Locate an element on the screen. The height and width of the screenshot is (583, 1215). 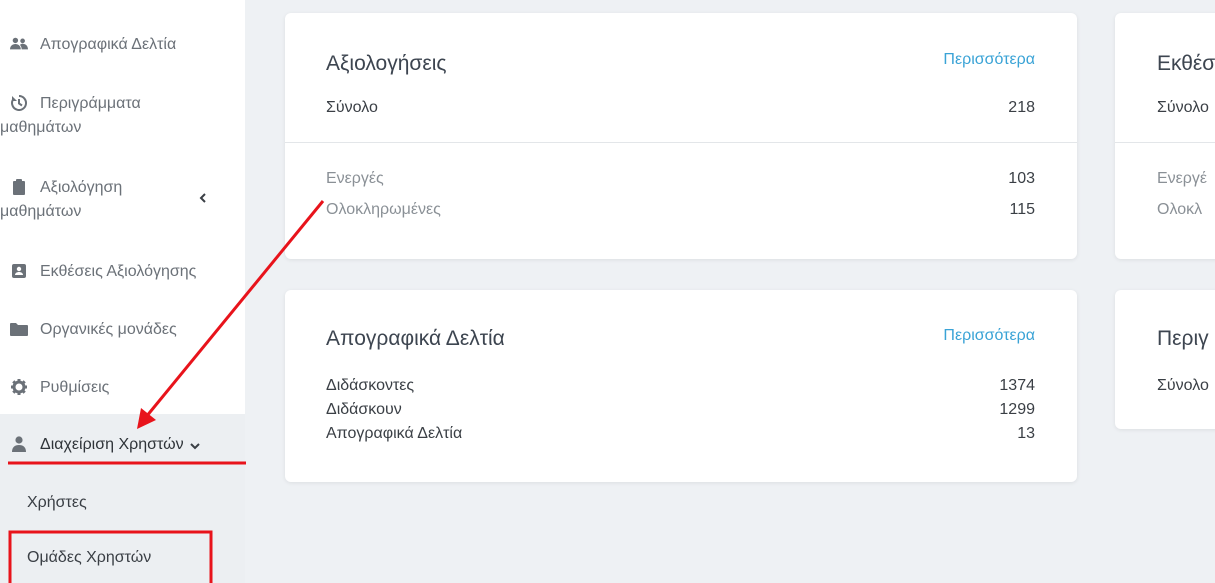
sidebar-item-evaluation-reports: Εκθέσεις Αξιολόγησης is located at coordinates (122, 272).